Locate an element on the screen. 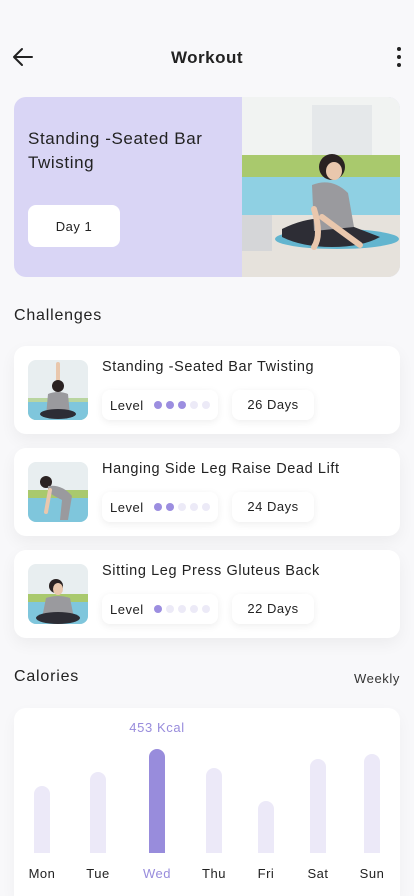  page-title: Workout is located at coordinates (207, 57).